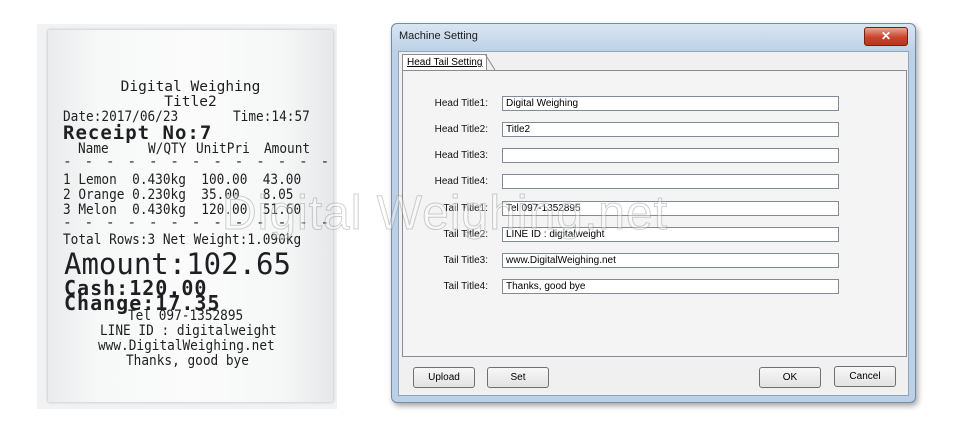 This screenshot has width=960, height=428. Describe the element at coordinates (488, 62) in the screenshot. I see `tab-edge-decoration` at that location.